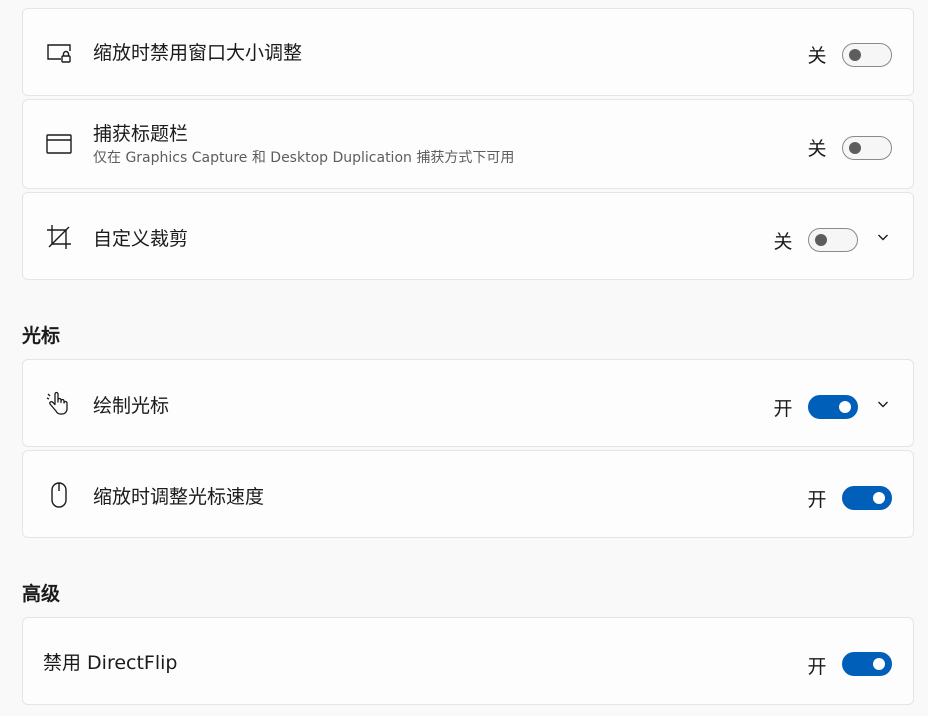  Describe the element at coordinates (833, 407) in the screenshot. I see `draw-cursor-toggle` at that location.